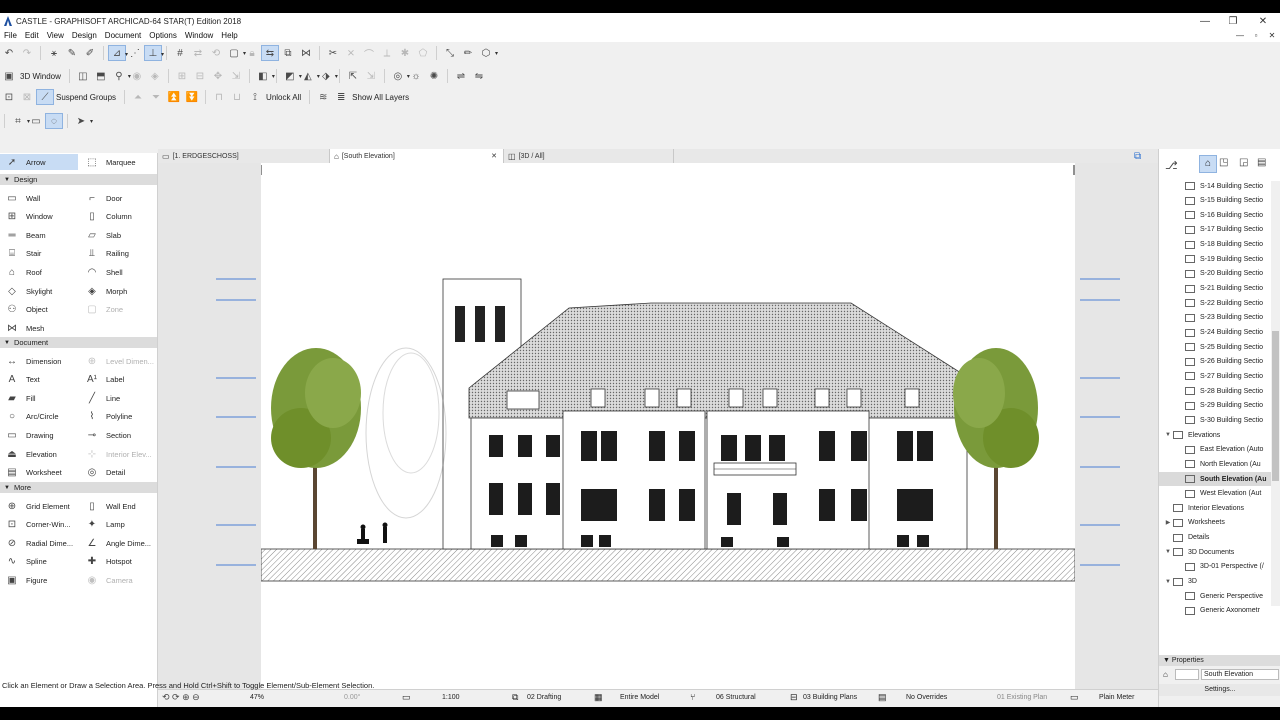 The image size is (1280, 720). What do you see at coordinates (103, 310) in the screenshot?
I see `zone-tool: ▢ Zone` at bounding box center [103, 310].